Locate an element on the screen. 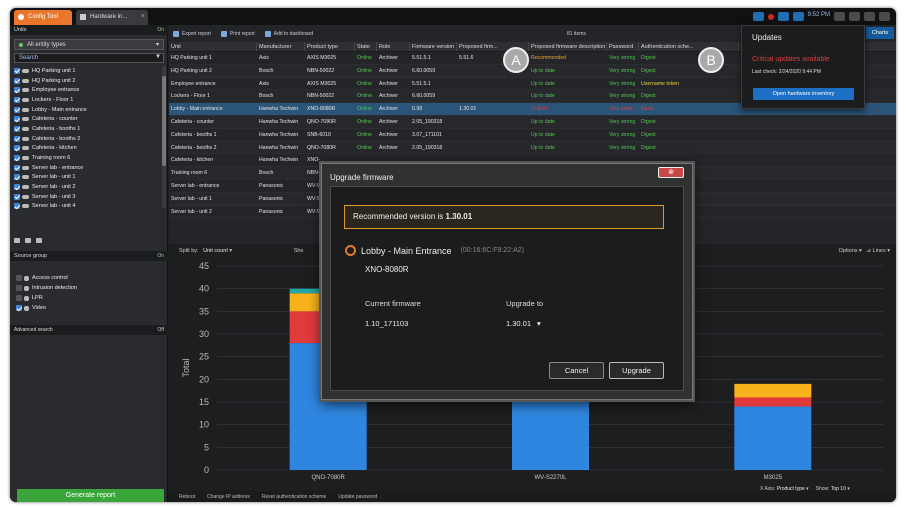  unit-list-item: Employee entrance is located at coordinates (87, 90).